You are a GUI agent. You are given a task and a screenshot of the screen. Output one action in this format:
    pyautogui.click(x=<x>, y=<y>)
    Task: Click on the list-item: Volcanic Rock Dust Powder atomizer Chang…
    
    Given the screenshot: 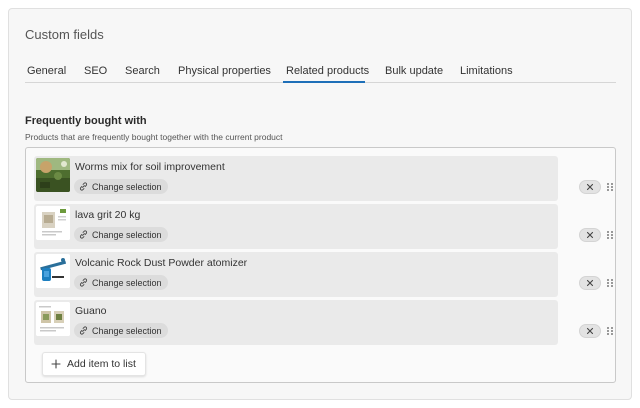 What is the action you would take?
    pyautogui.click(x=296, y=274)
    